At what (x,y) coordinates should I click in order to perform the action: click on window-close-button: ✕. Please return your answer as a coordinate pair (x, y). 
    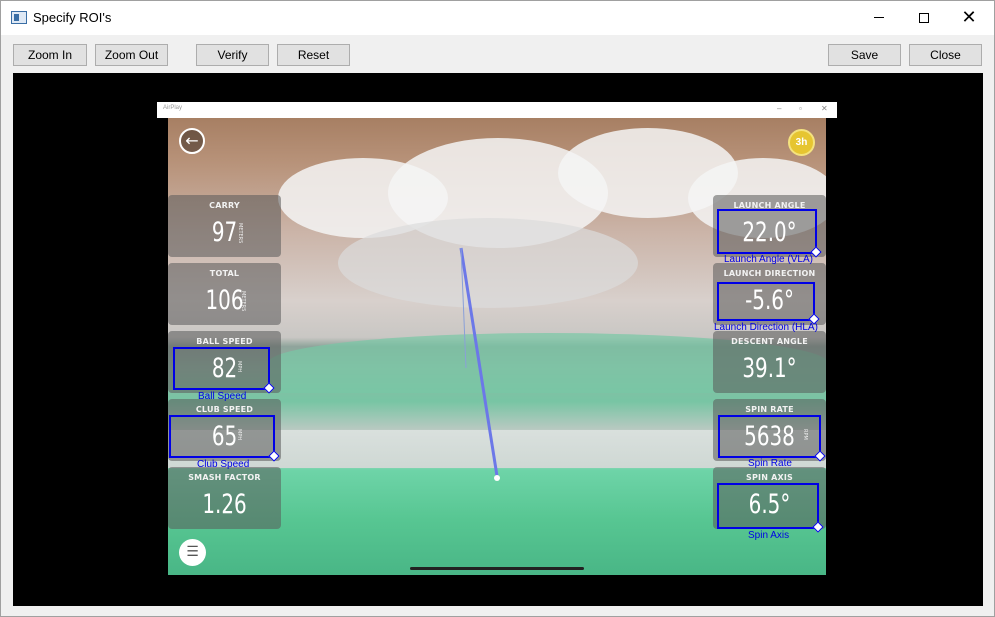
    Looking at the image, I should click on (969, 18).